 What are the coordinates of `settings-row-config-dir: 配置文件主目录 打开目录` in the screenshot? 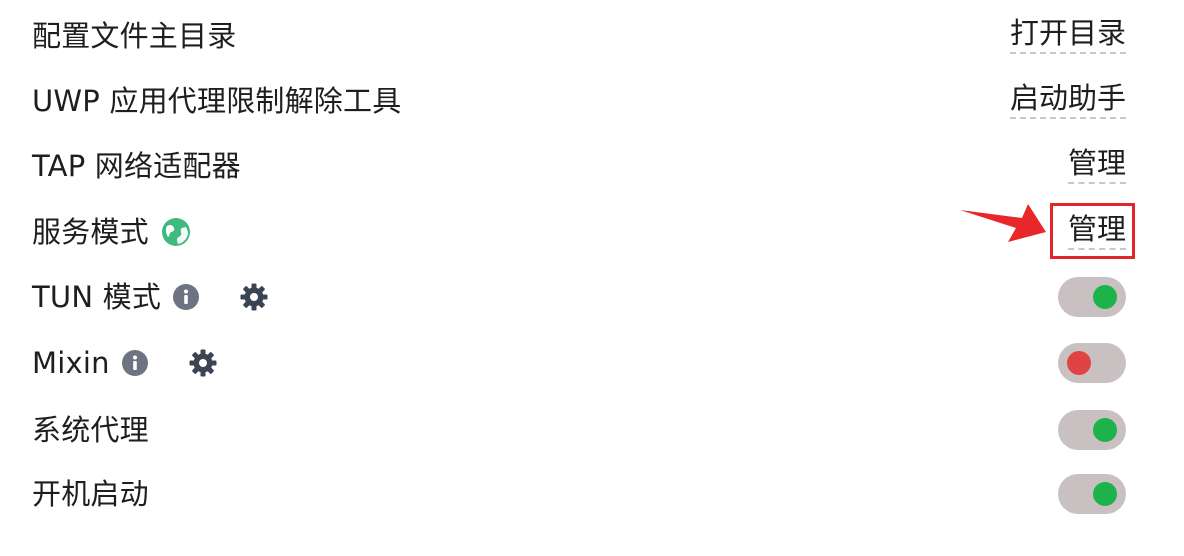 It's located at (579, 36).